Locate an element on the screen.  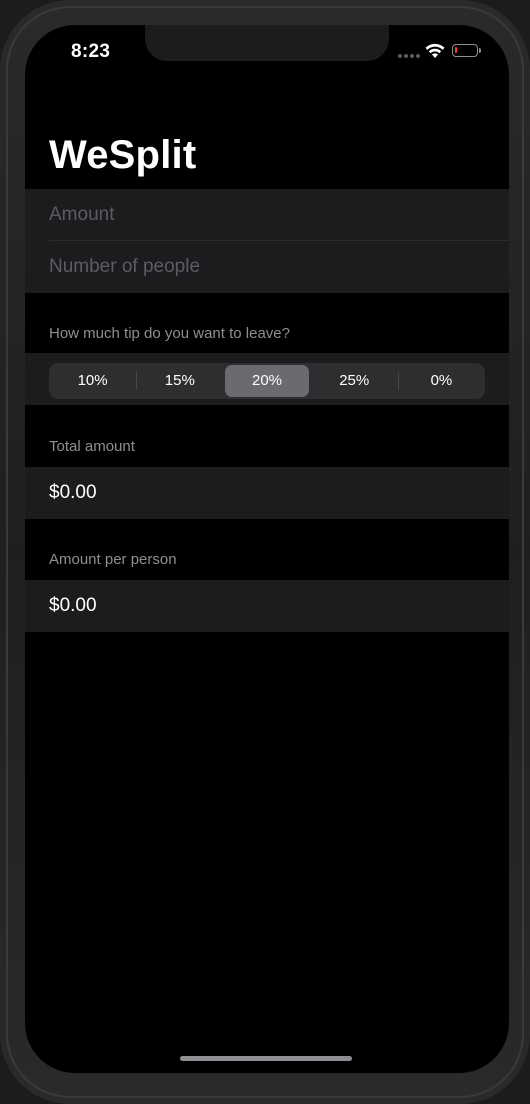
tip-option-0: 0% is located at coordinates (441, 381).